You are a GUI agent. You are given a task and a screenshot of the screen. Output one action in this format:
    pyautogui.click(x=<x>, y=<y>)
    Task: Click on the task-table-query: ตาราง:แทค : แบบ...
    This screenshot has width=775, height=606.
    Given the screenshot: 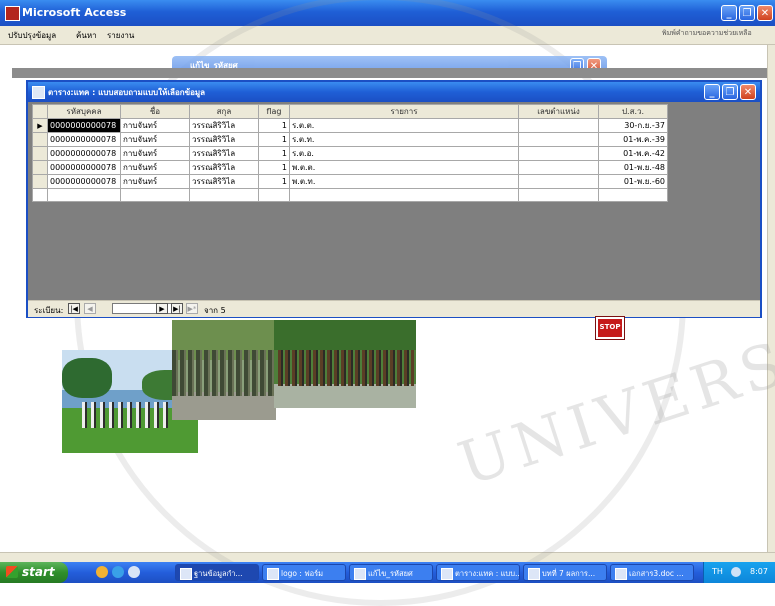 What is the action you would take?
    pyautogui.click(x=478, y=572)
    